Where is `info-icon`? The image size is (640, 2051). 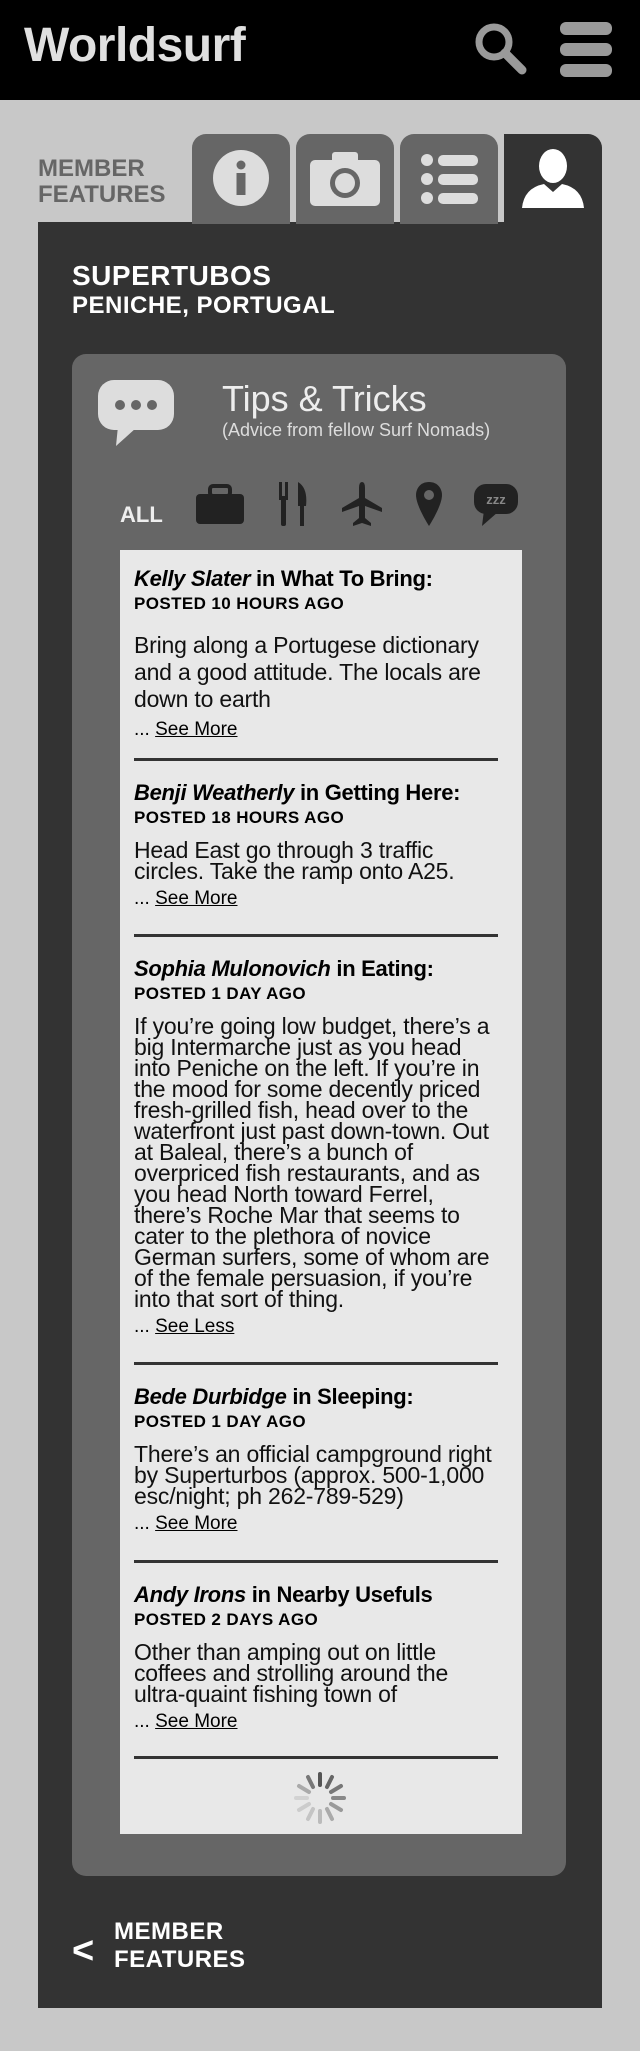
info-icon is located at coordinates (241, 178).